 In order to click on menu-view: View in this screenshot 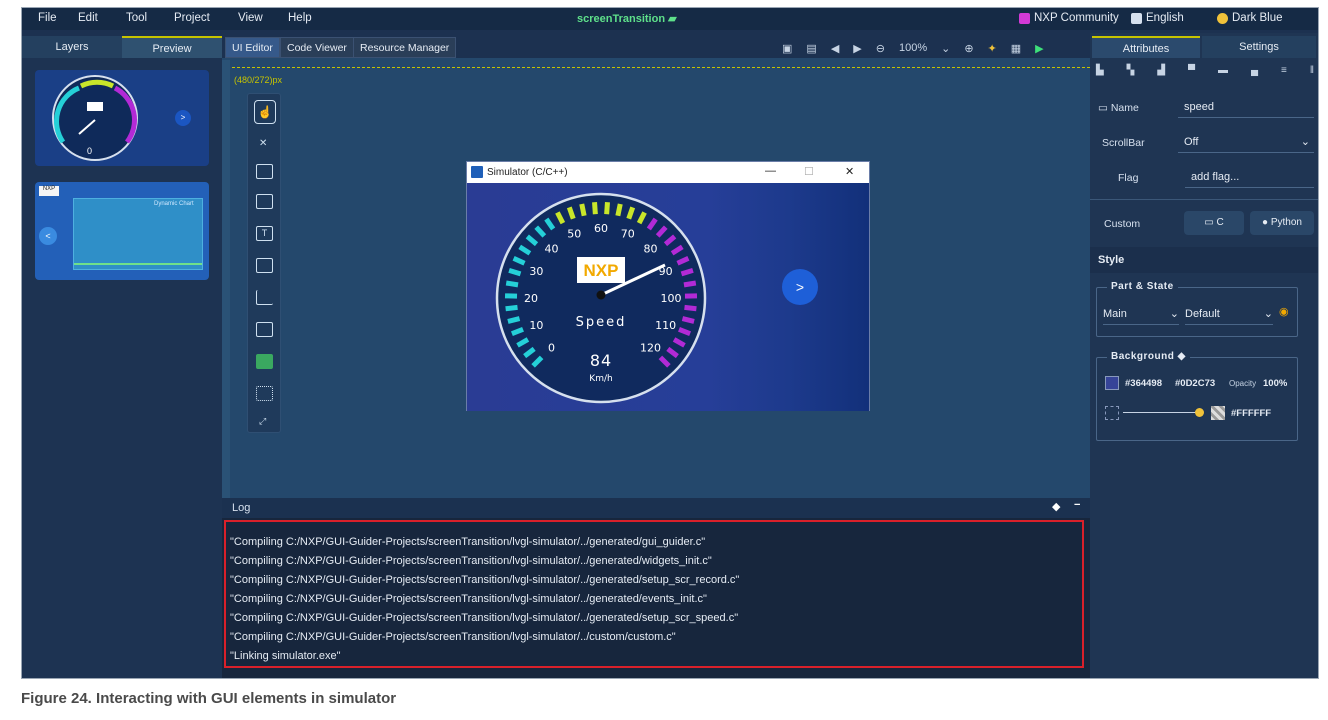, I will do `click(250, 18)`.